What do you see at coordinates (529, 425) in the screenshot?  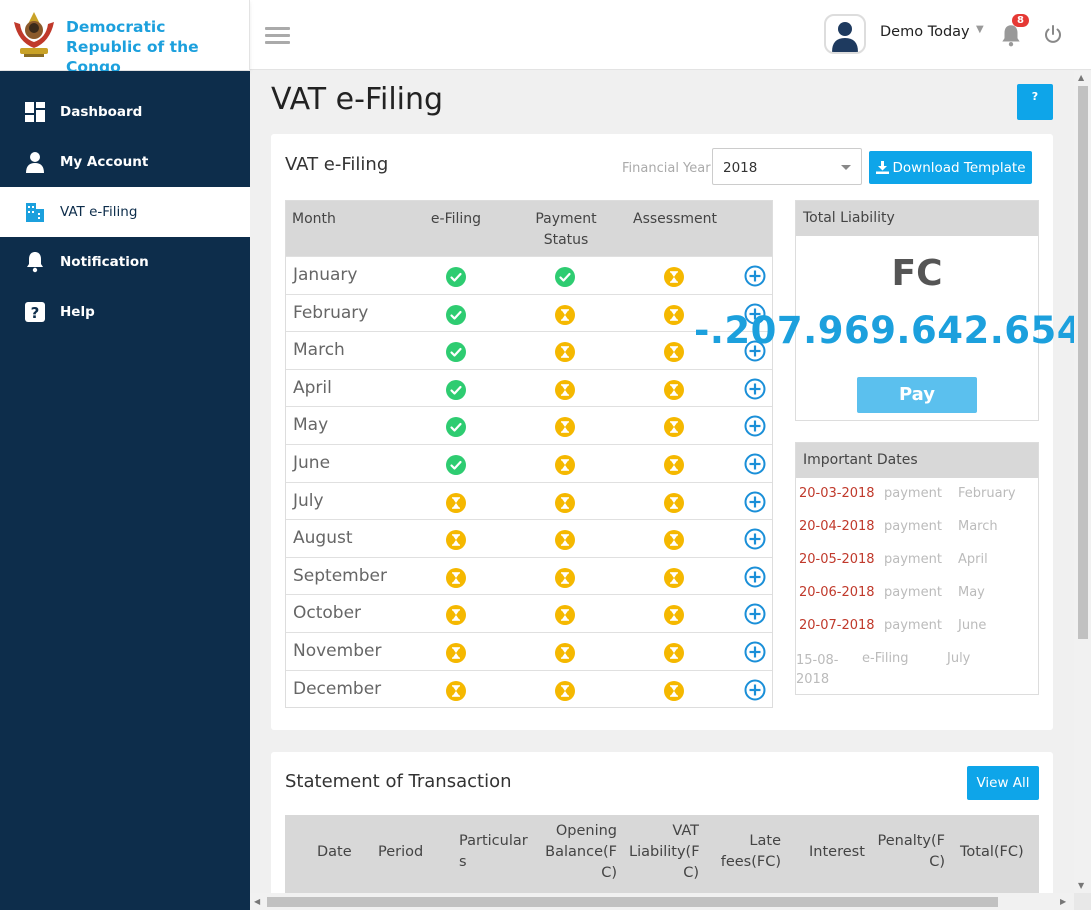 I see `table-row: May` at bounding box center [529, 425].